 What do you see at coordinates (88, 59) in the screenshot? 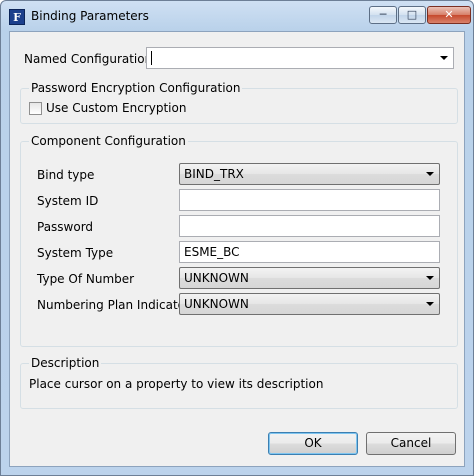
I see `named-configuration-label: Named Configuration` at bounding box center [88, 59].